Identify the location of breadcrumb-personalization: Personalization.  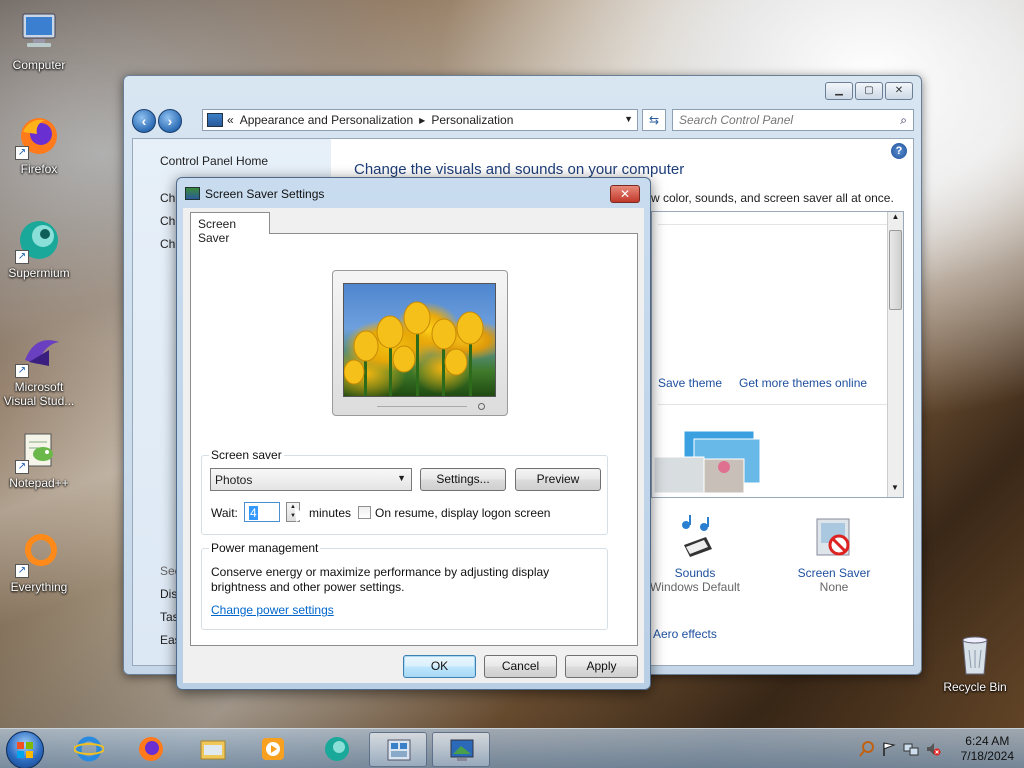
(472, 120).